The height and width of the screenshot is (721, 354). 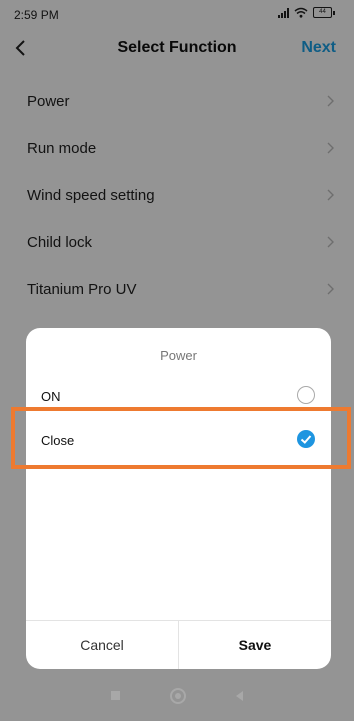 What do you see at coordinates (255, 645) in the screenshot?
I see `save-button: Save` at bounding box center [255, 645].